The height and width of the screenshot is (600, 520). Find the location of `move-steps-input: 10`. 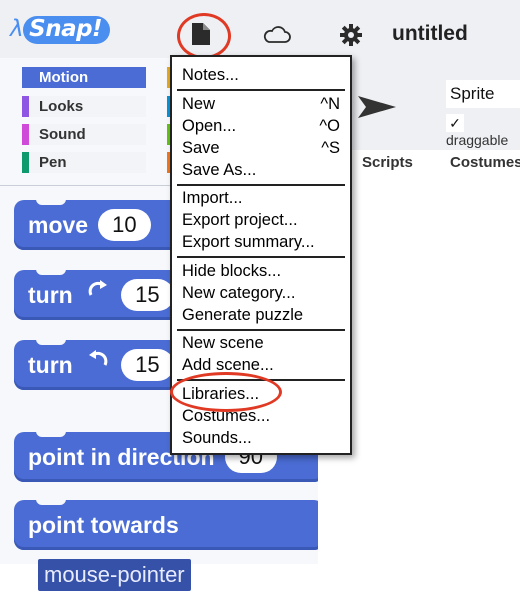

move-steps-input: 10 is located at coordinates (124, 224).